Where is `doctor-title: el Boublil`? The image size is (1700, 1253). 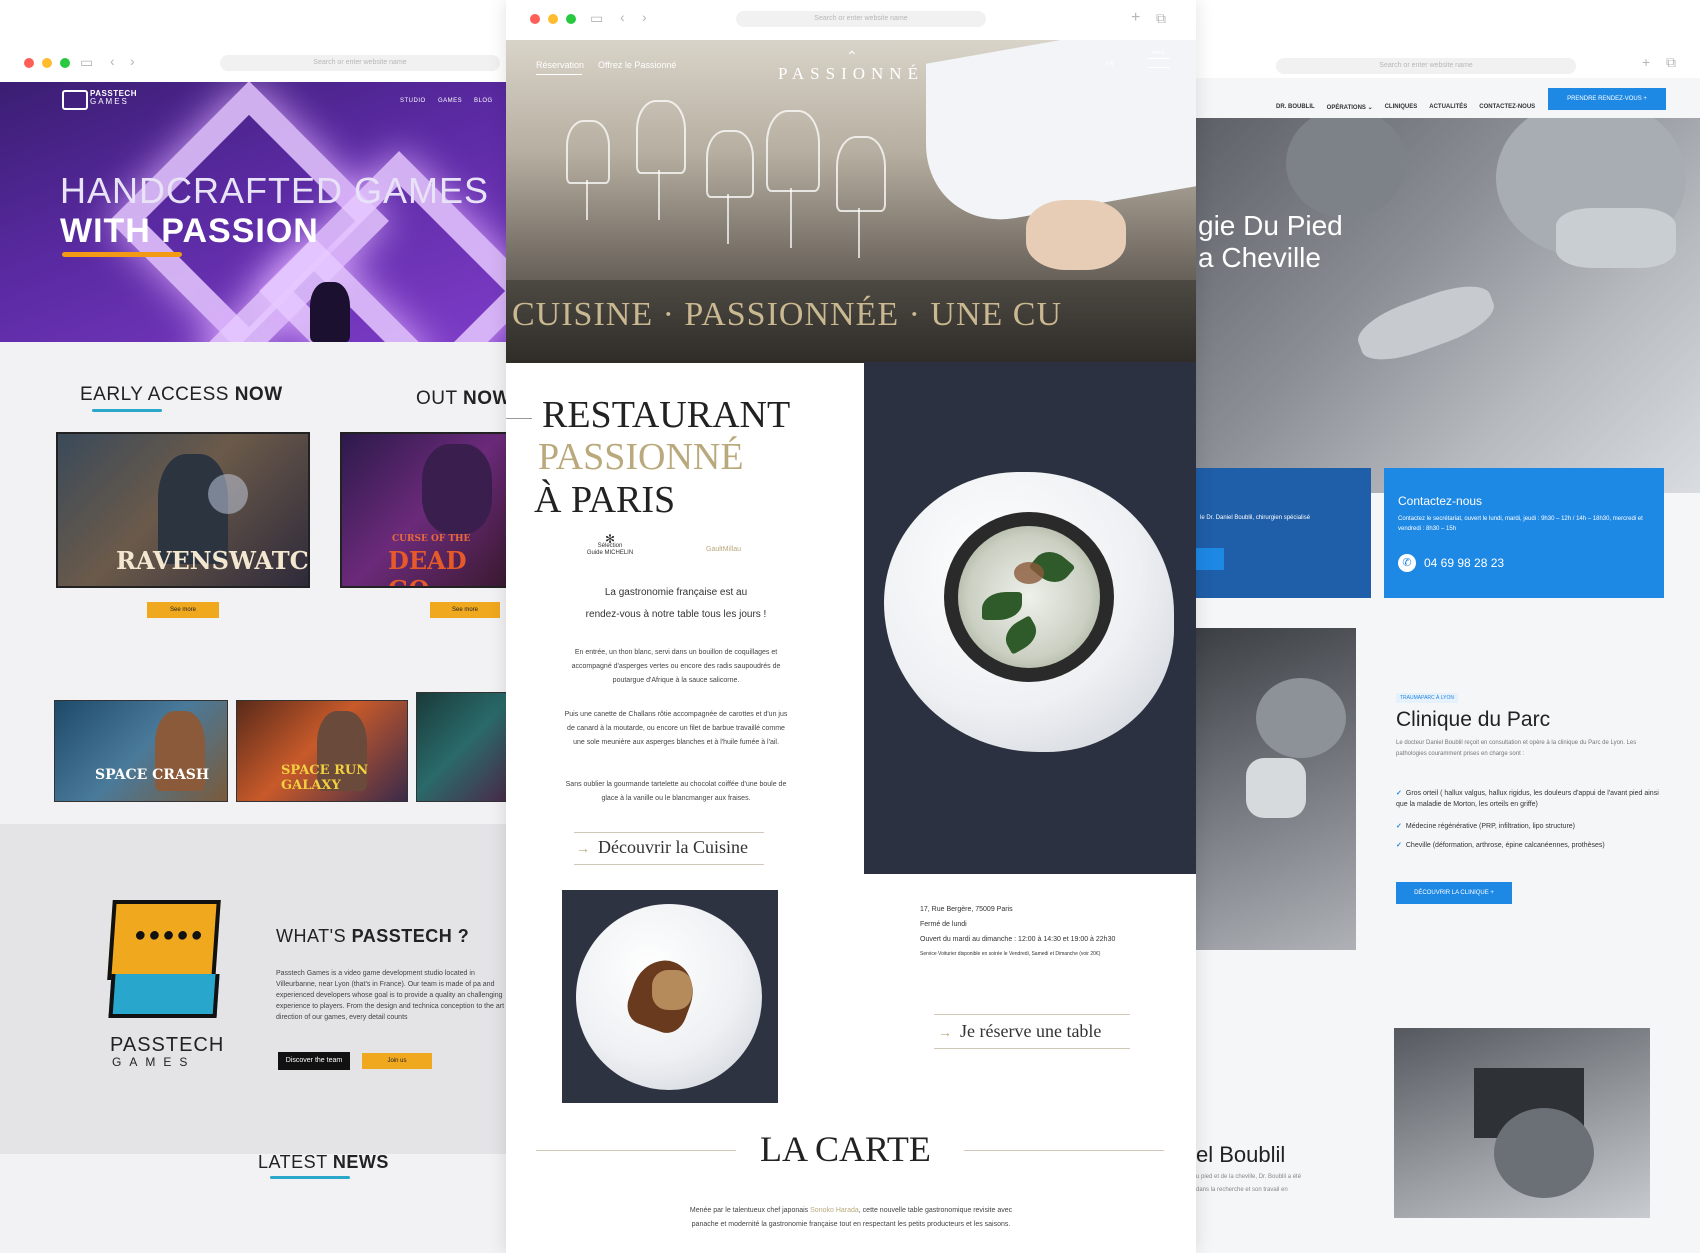
doctor-title: el Boublil is located at coordinates (1241, 1154).